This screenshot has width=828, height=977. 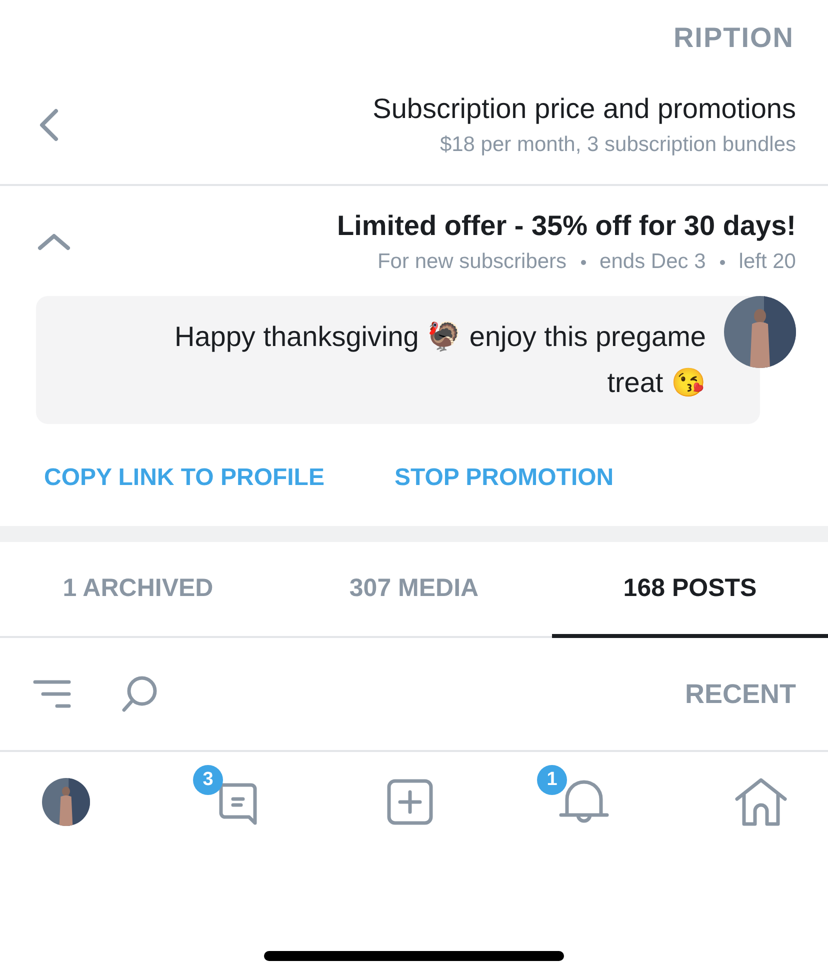 What do you see at coordinates (414, 590) in the screenshot?
I see `tab: 307 MEDIA` at bounding box center [414, 590].